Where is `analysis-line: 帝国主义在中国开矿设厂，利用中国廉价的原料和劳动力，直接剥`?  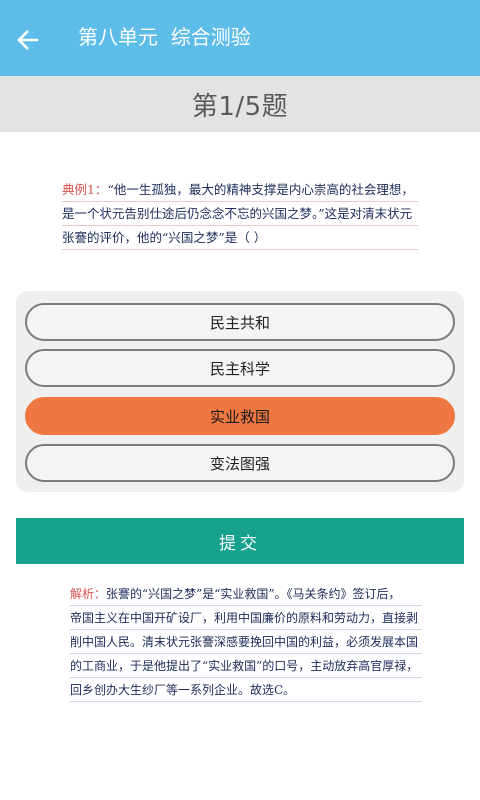 analysis-line: 帝国主义在中国开矿设厂，利用中国廉价的原料和劳动力，直接剥 is located at coordinates (246, 618).